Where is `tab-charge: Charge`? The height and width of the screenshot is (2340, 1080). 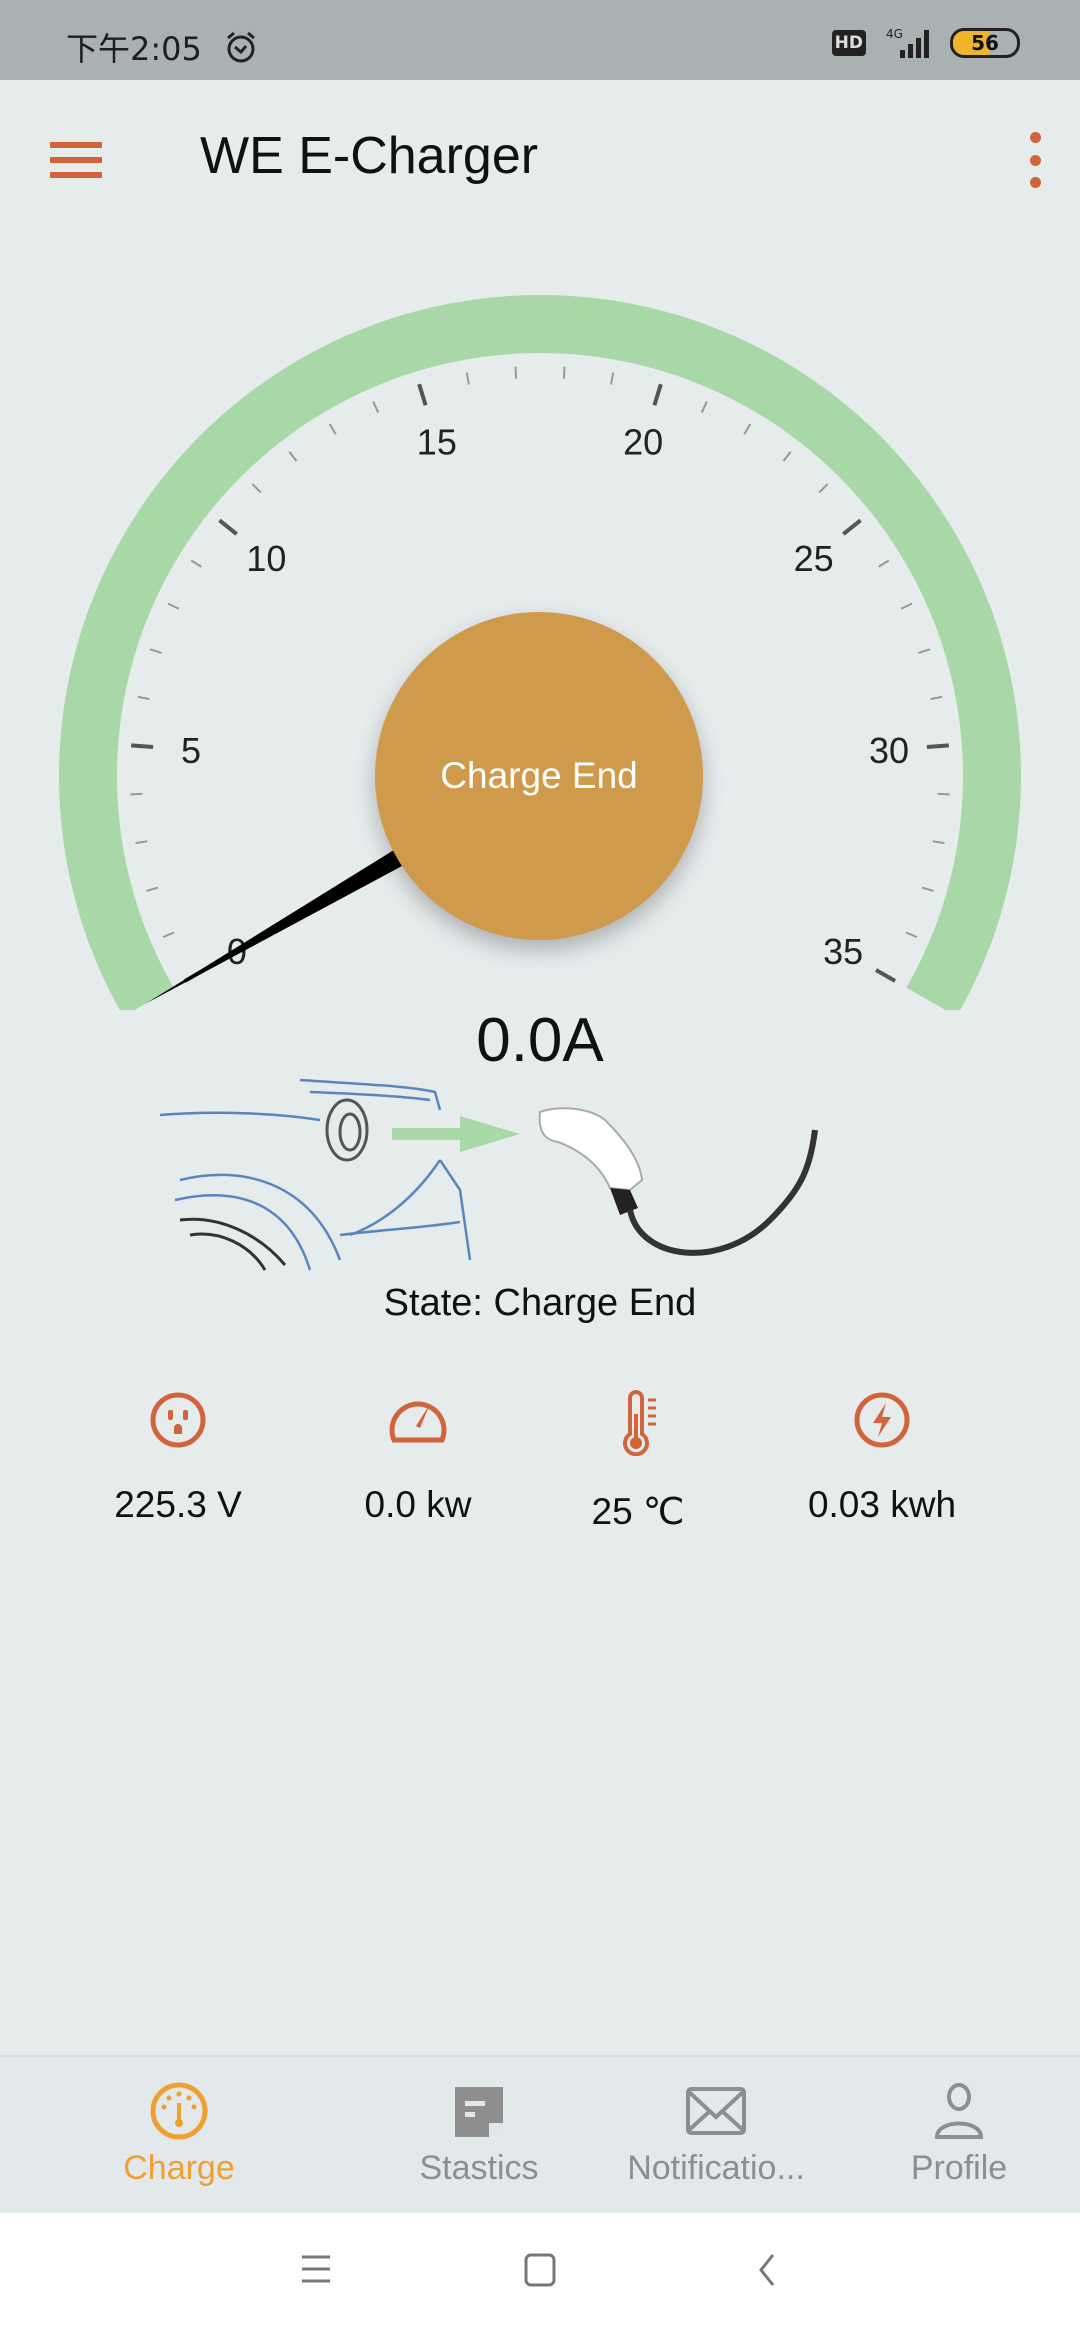
tab-charge: Charge is located at coordinates (179, 2134).